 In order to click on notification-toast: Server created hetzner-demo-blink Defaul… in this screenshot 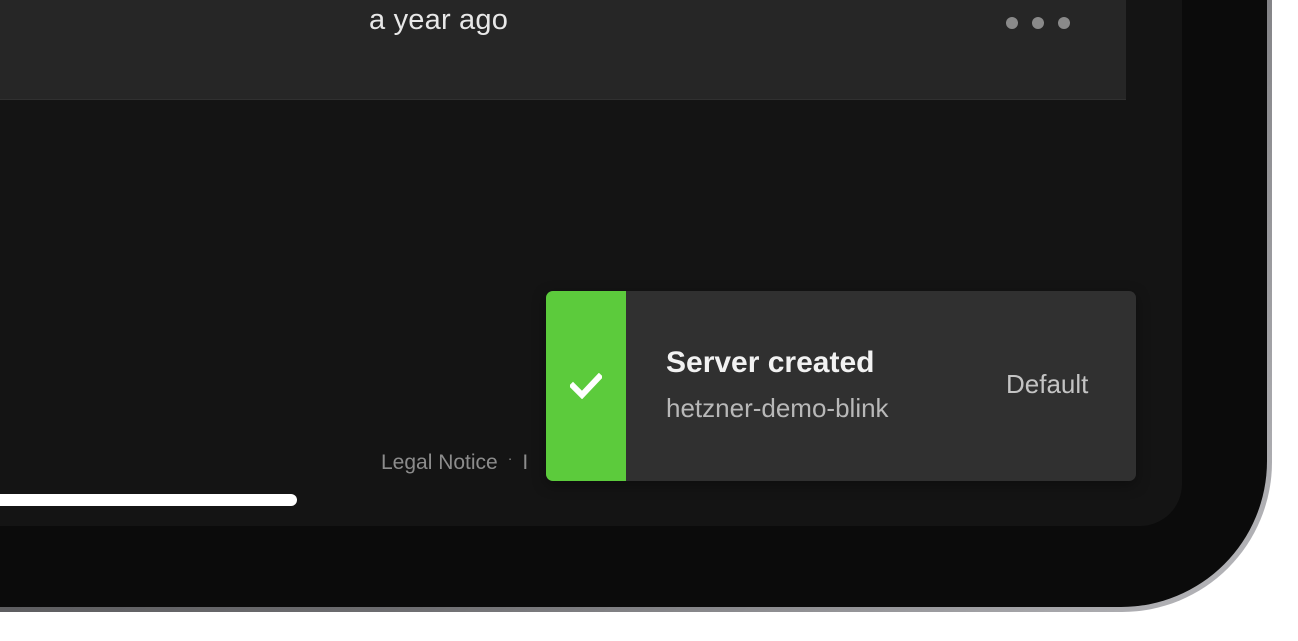, I will do `click(841, 386)`.